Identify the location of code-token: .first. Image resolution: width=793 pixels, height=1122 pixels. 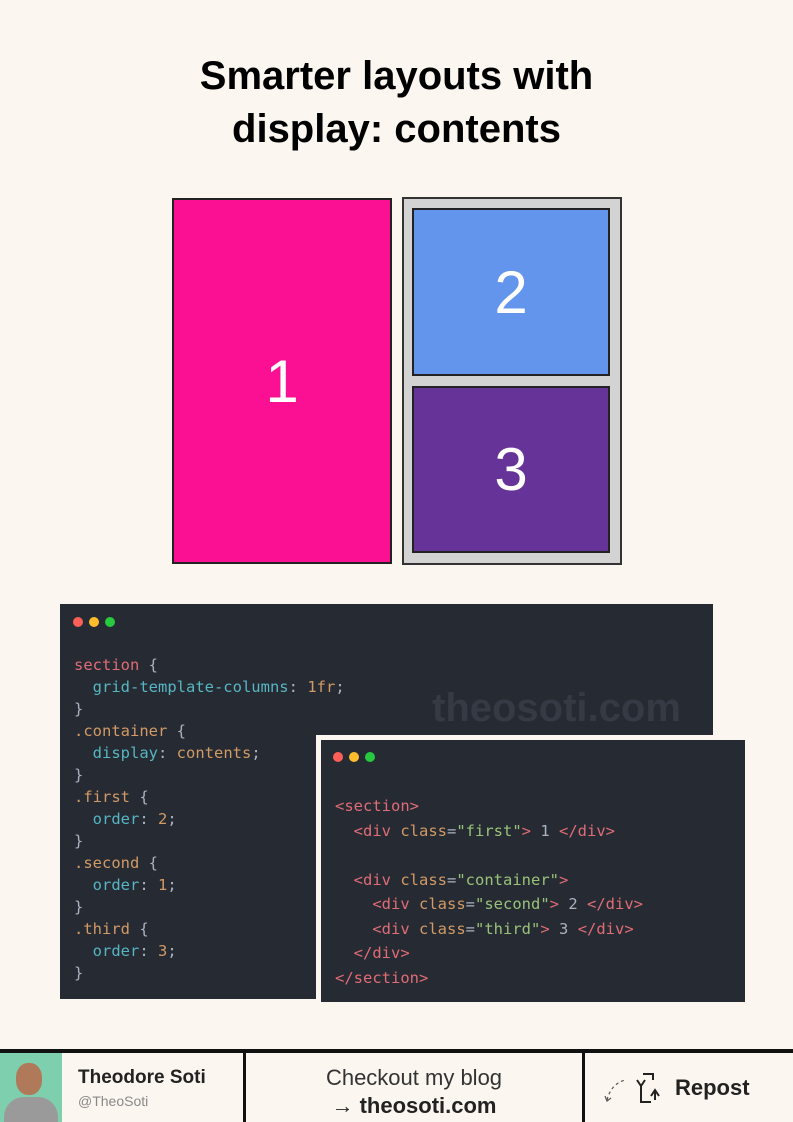
(102, 797).